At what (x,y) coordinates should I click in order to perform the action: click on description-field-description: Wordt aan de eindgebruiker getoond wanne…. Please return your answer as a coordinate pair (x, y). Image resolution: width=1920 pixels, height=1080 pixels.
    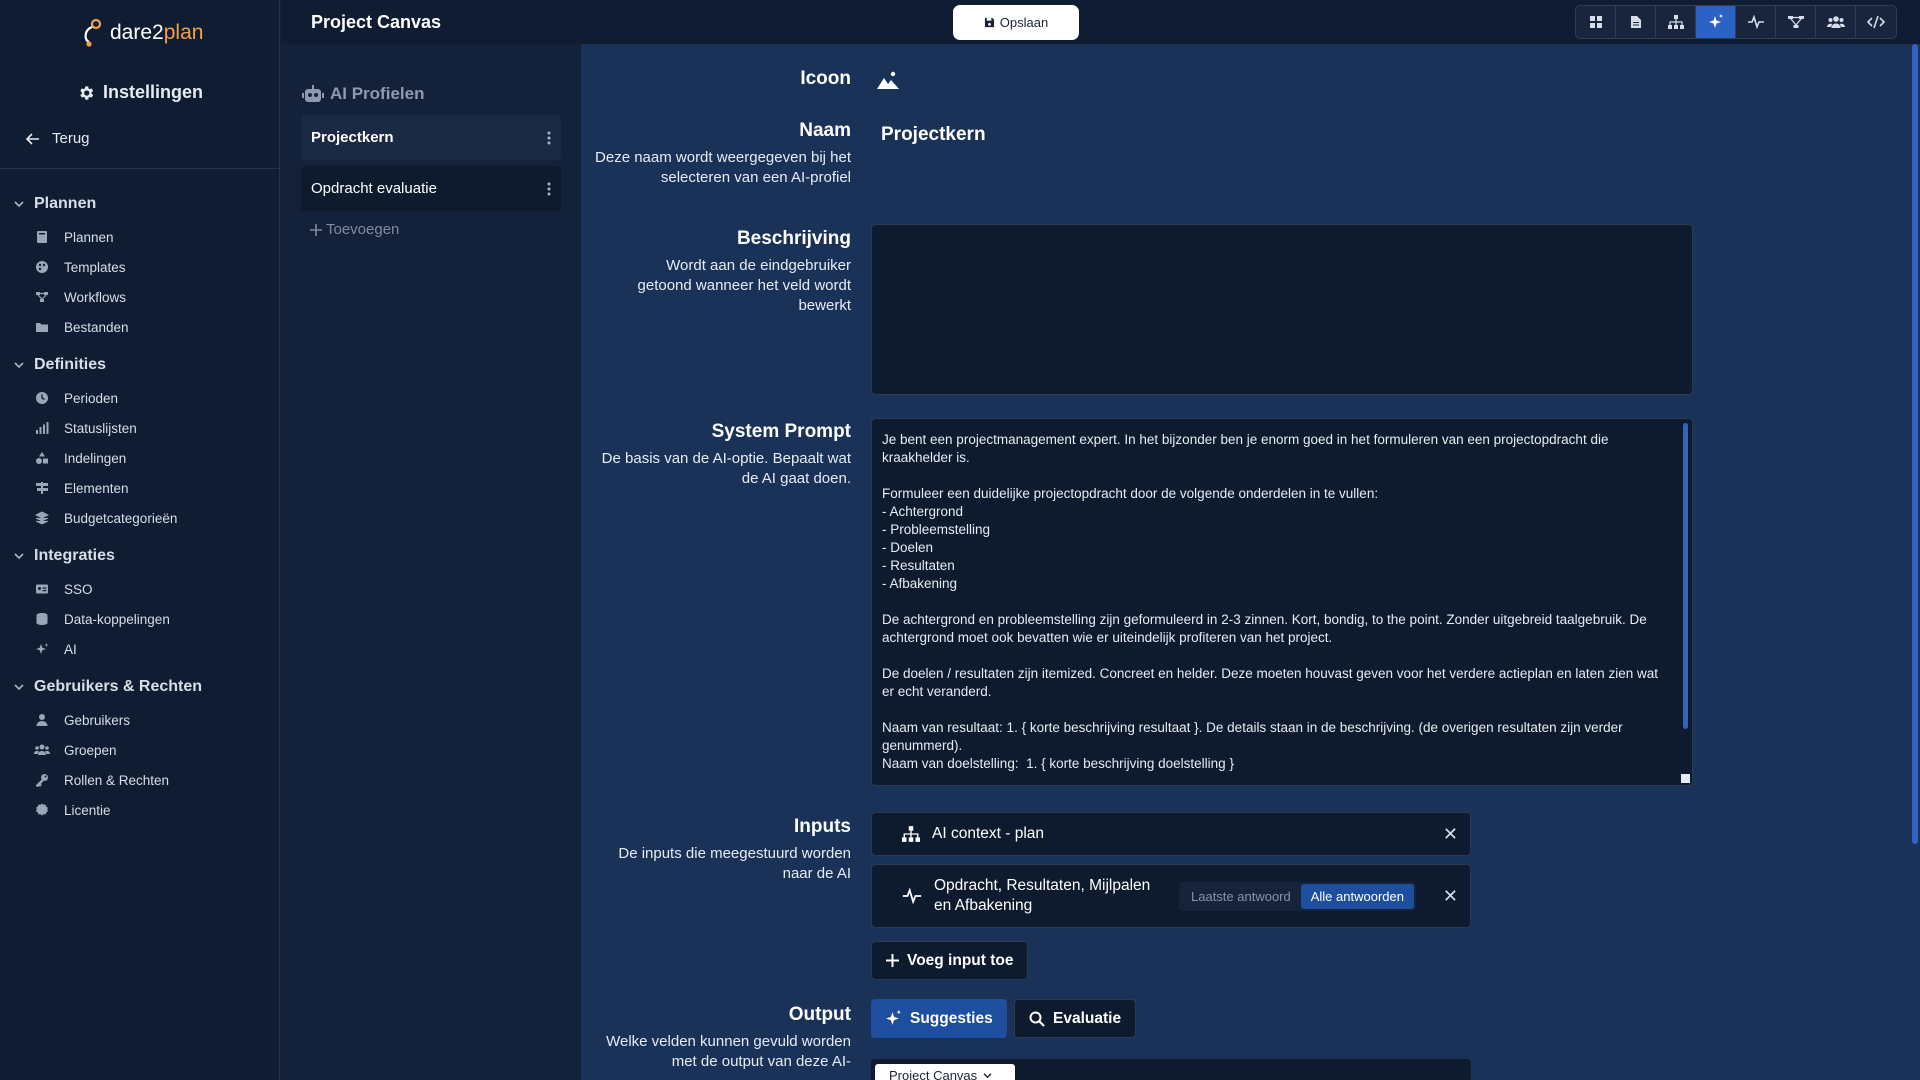
    Looking at the image, I should click on (744, 285).